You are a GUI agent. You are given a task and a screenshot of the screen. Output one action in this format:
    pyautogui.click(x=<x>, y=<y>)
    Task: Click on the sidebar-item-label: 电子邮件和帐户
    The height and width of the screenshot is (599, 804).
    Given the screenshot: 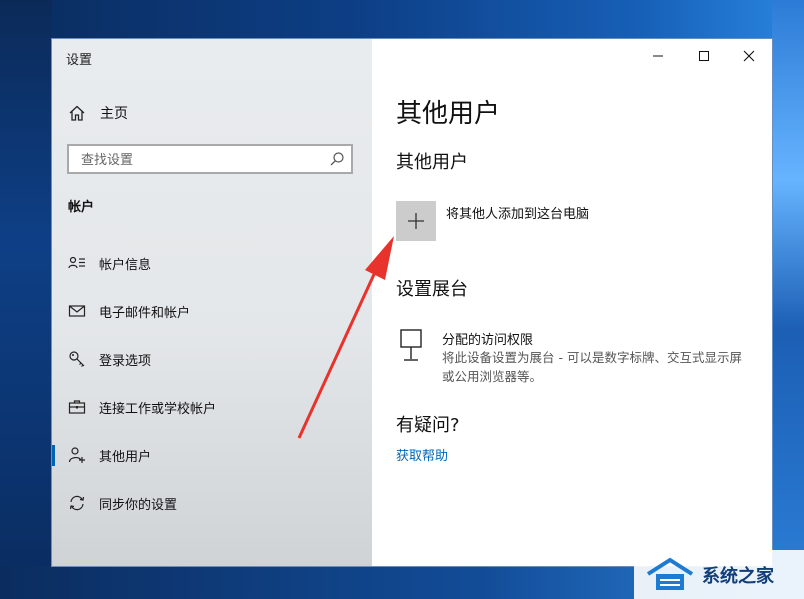 What is the action you would take?
    pyautogui.click(x=145, y=313)
    